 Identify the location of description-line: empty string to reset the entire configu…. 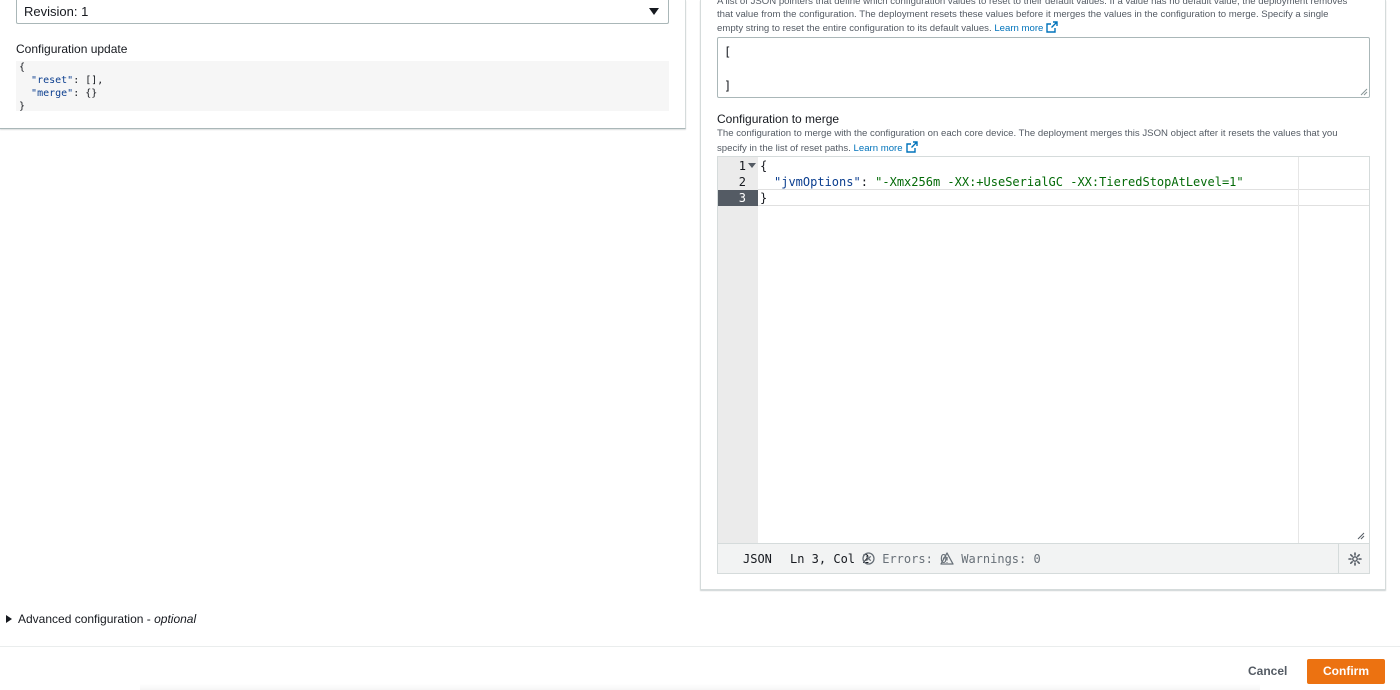
(854, 29).